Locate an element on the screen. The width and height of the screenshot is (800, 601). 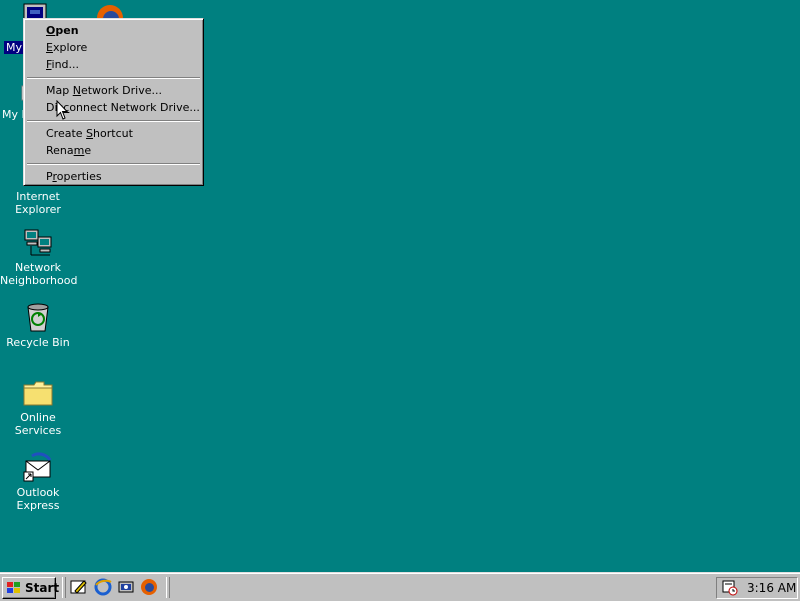
desktop-icon-label: Express is located at coordinates (38, 505).